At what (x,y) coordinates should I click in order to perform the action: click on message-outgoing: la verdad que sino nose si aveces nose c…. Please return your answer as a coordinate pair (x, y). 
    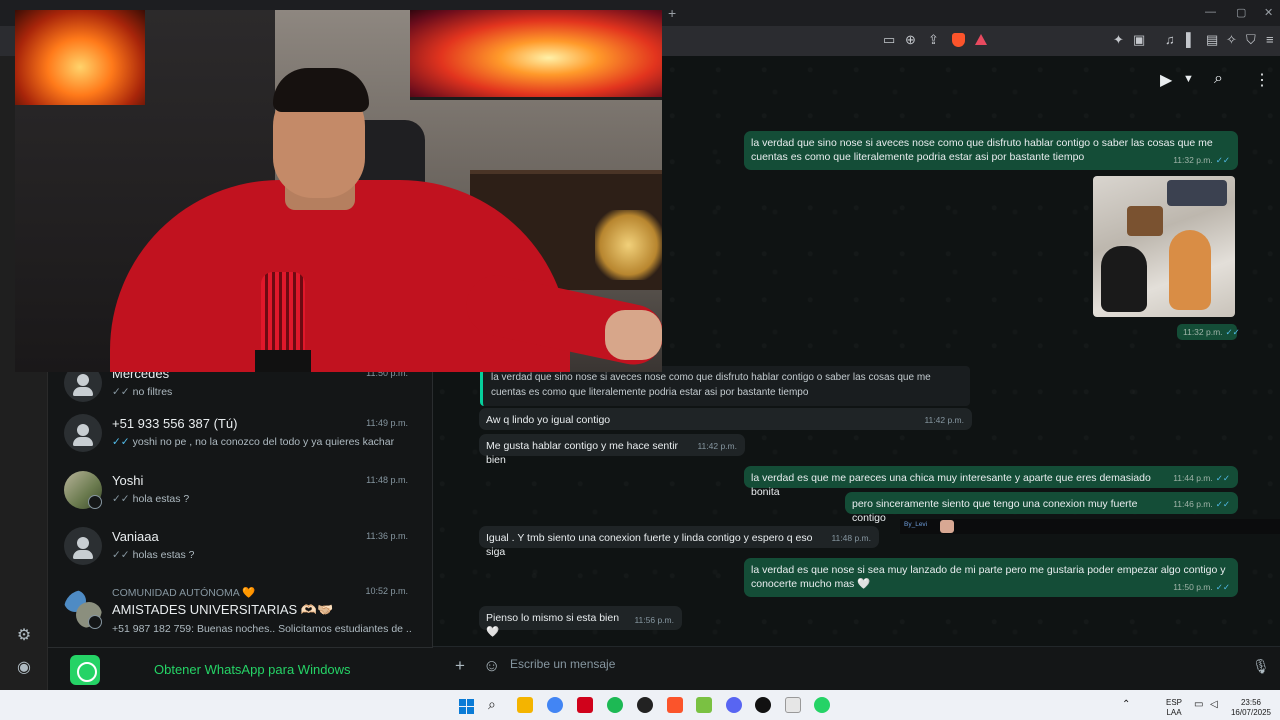
    Looking at the image, I should click on (991, 150).